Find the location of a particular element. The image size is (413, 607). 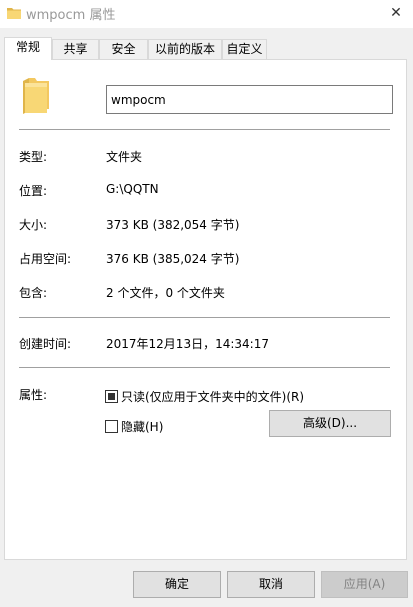

hidden-checkbox-row: 隐藏(H) is located at coordinates (134, 426).